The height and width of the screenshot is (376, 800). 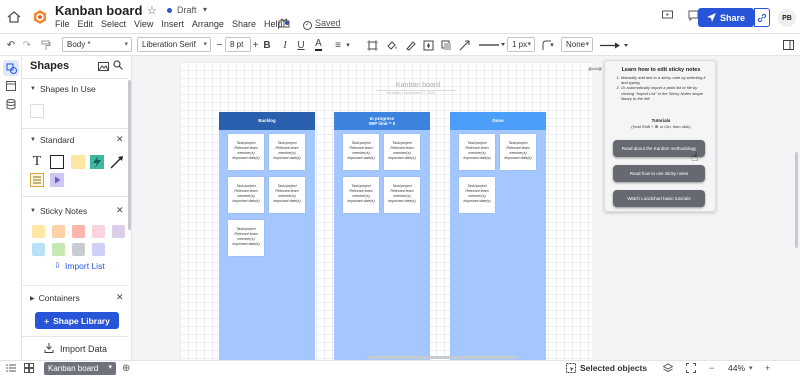 What do you see at coordinates (38, 231) in the screenshot?
I see `sticky-yellow` at bounding box center [38, 231].